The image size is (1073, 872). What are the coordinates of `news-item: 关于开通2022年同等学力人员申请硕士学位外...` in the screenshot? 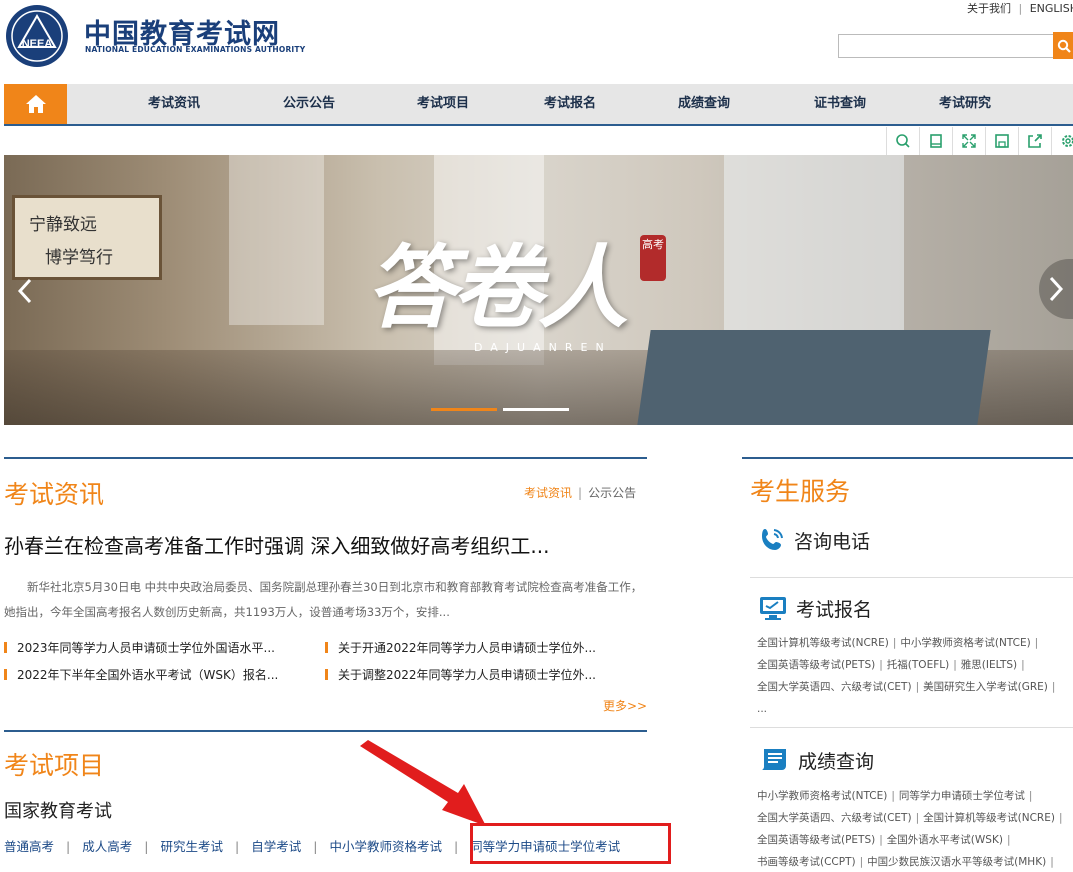 It's located at (460, 647).